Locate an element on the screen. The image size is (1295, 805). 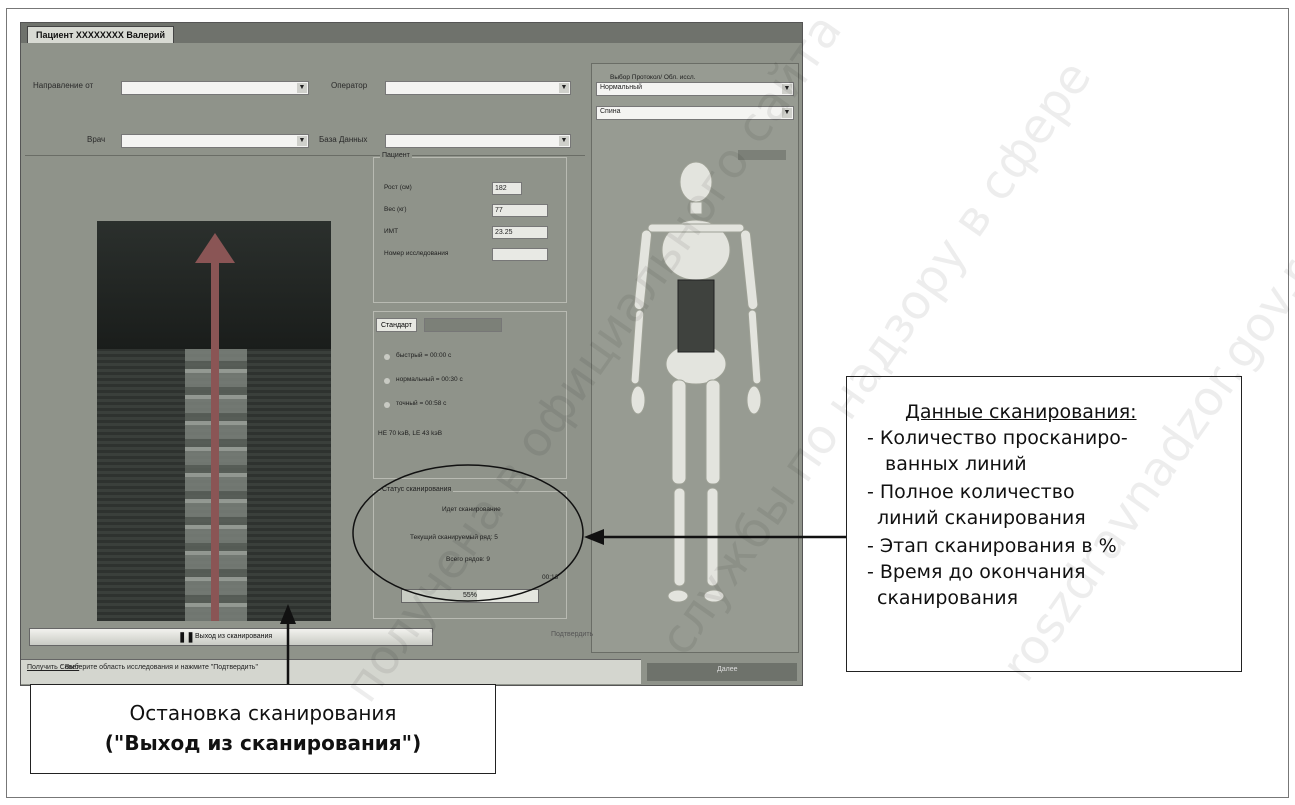
operator-select: ▼ is located at coordinates (478, 88).